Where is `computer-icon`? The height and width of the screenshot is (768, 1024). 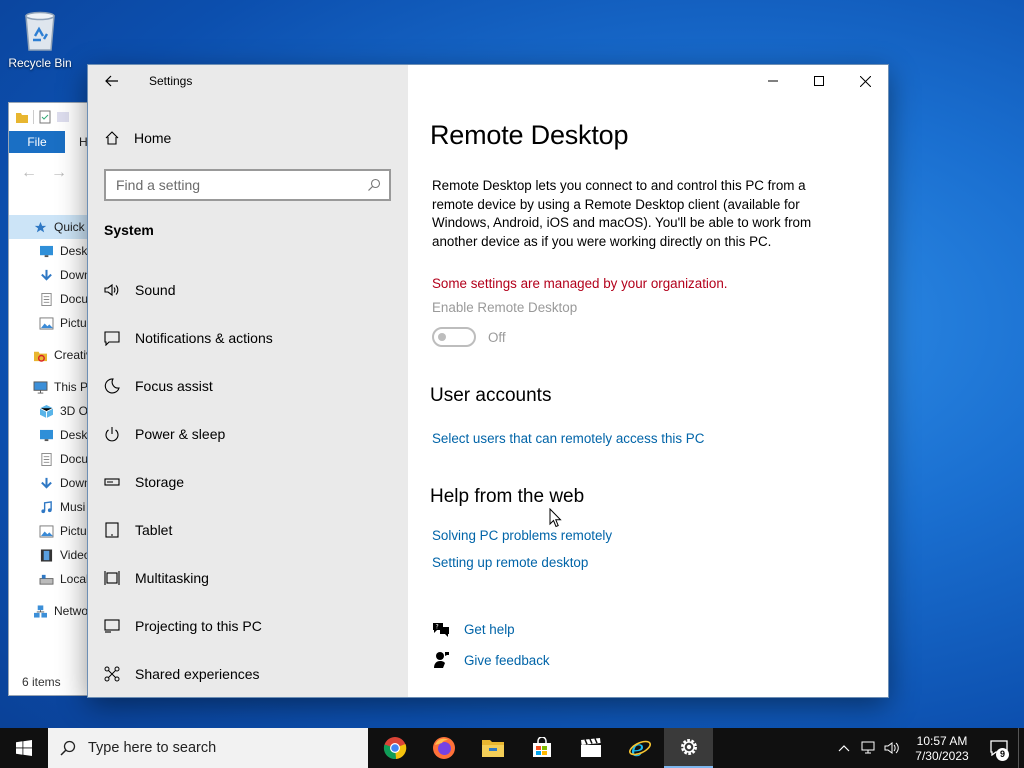 computer-icon is located at coordinates (40, 387).